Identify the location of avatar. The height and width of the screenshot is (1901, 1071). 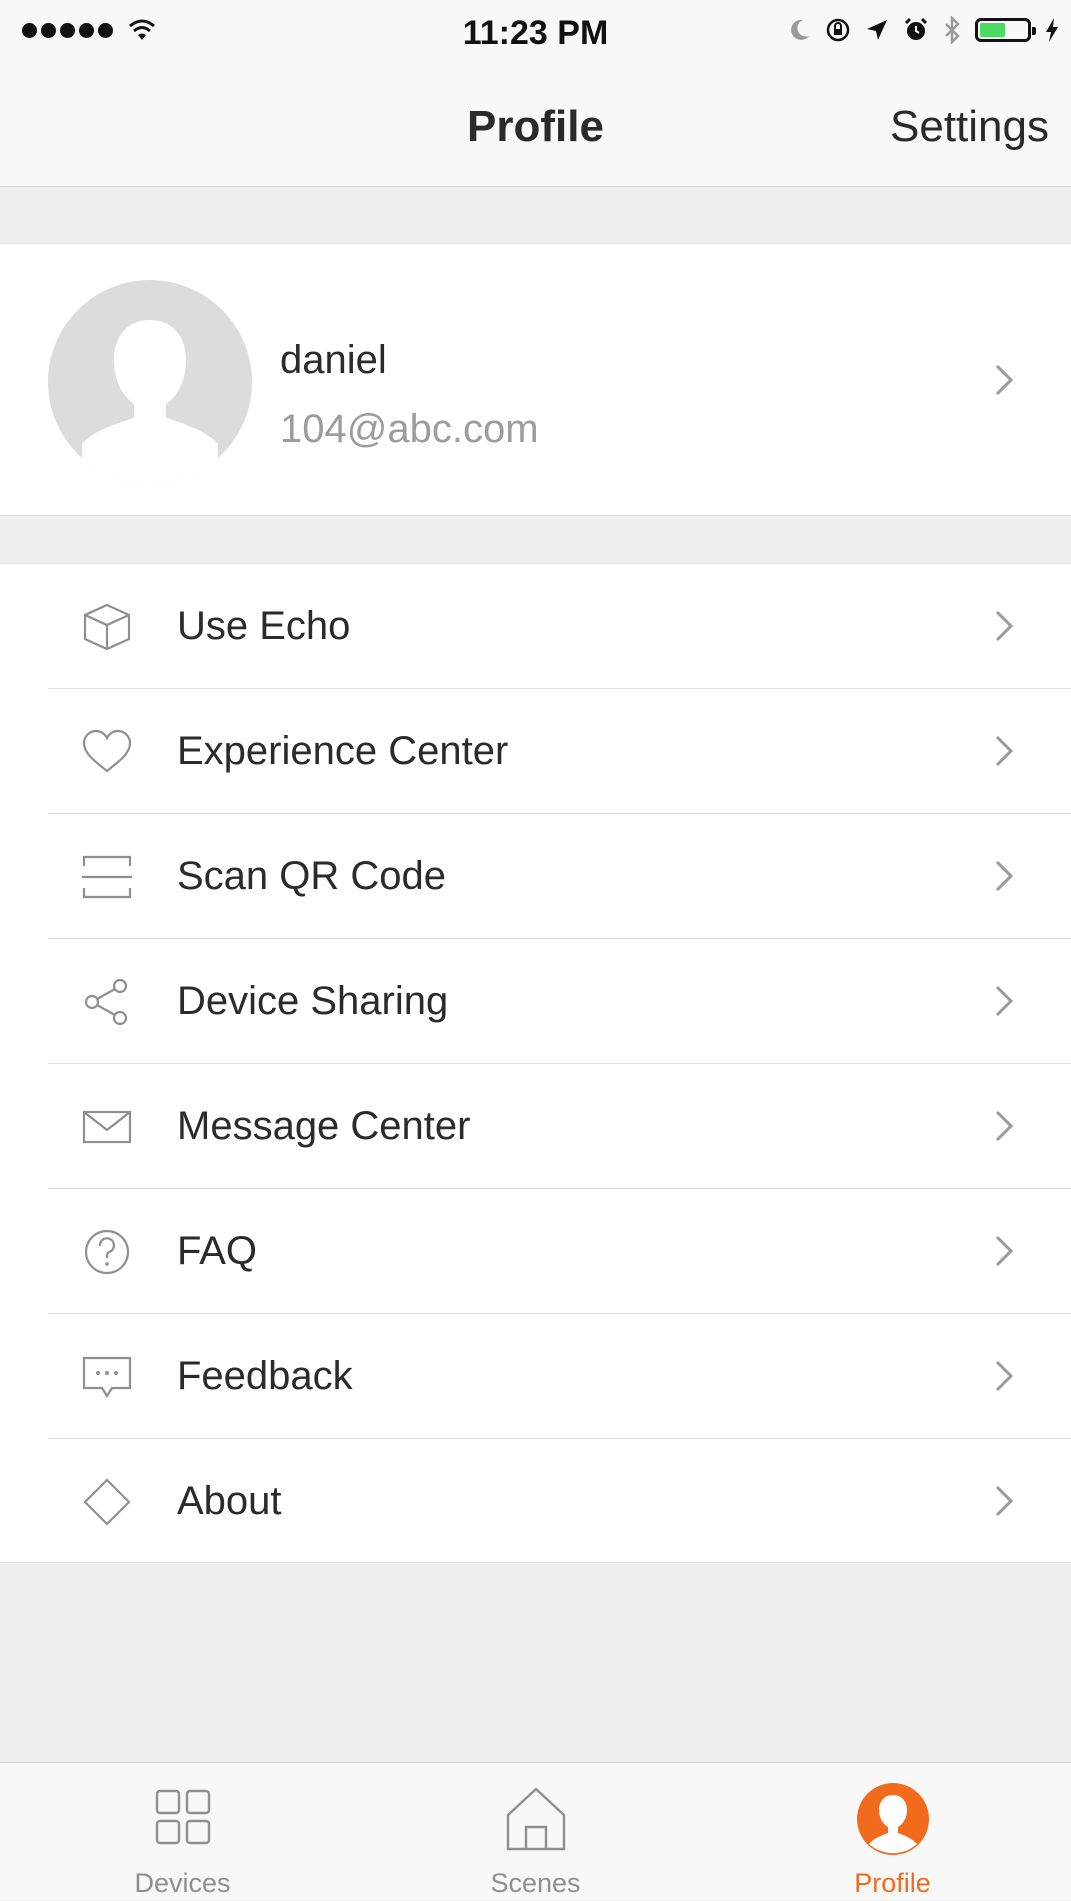
(150, 382).